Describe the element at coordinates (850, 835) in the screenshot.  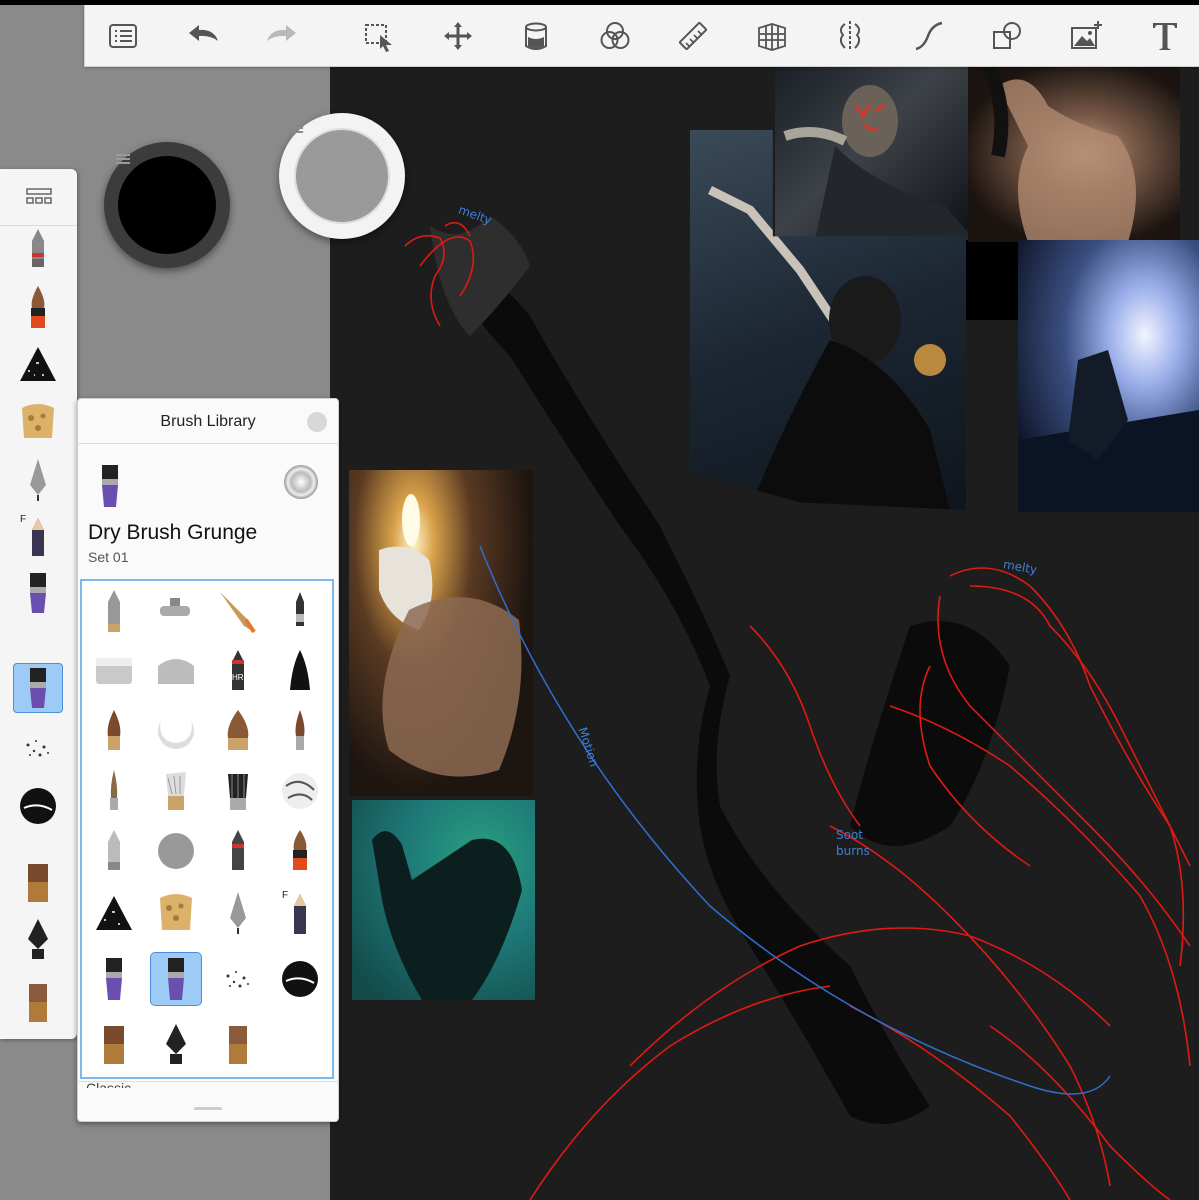
I see `canvas-note-soot: Soot` at that location.